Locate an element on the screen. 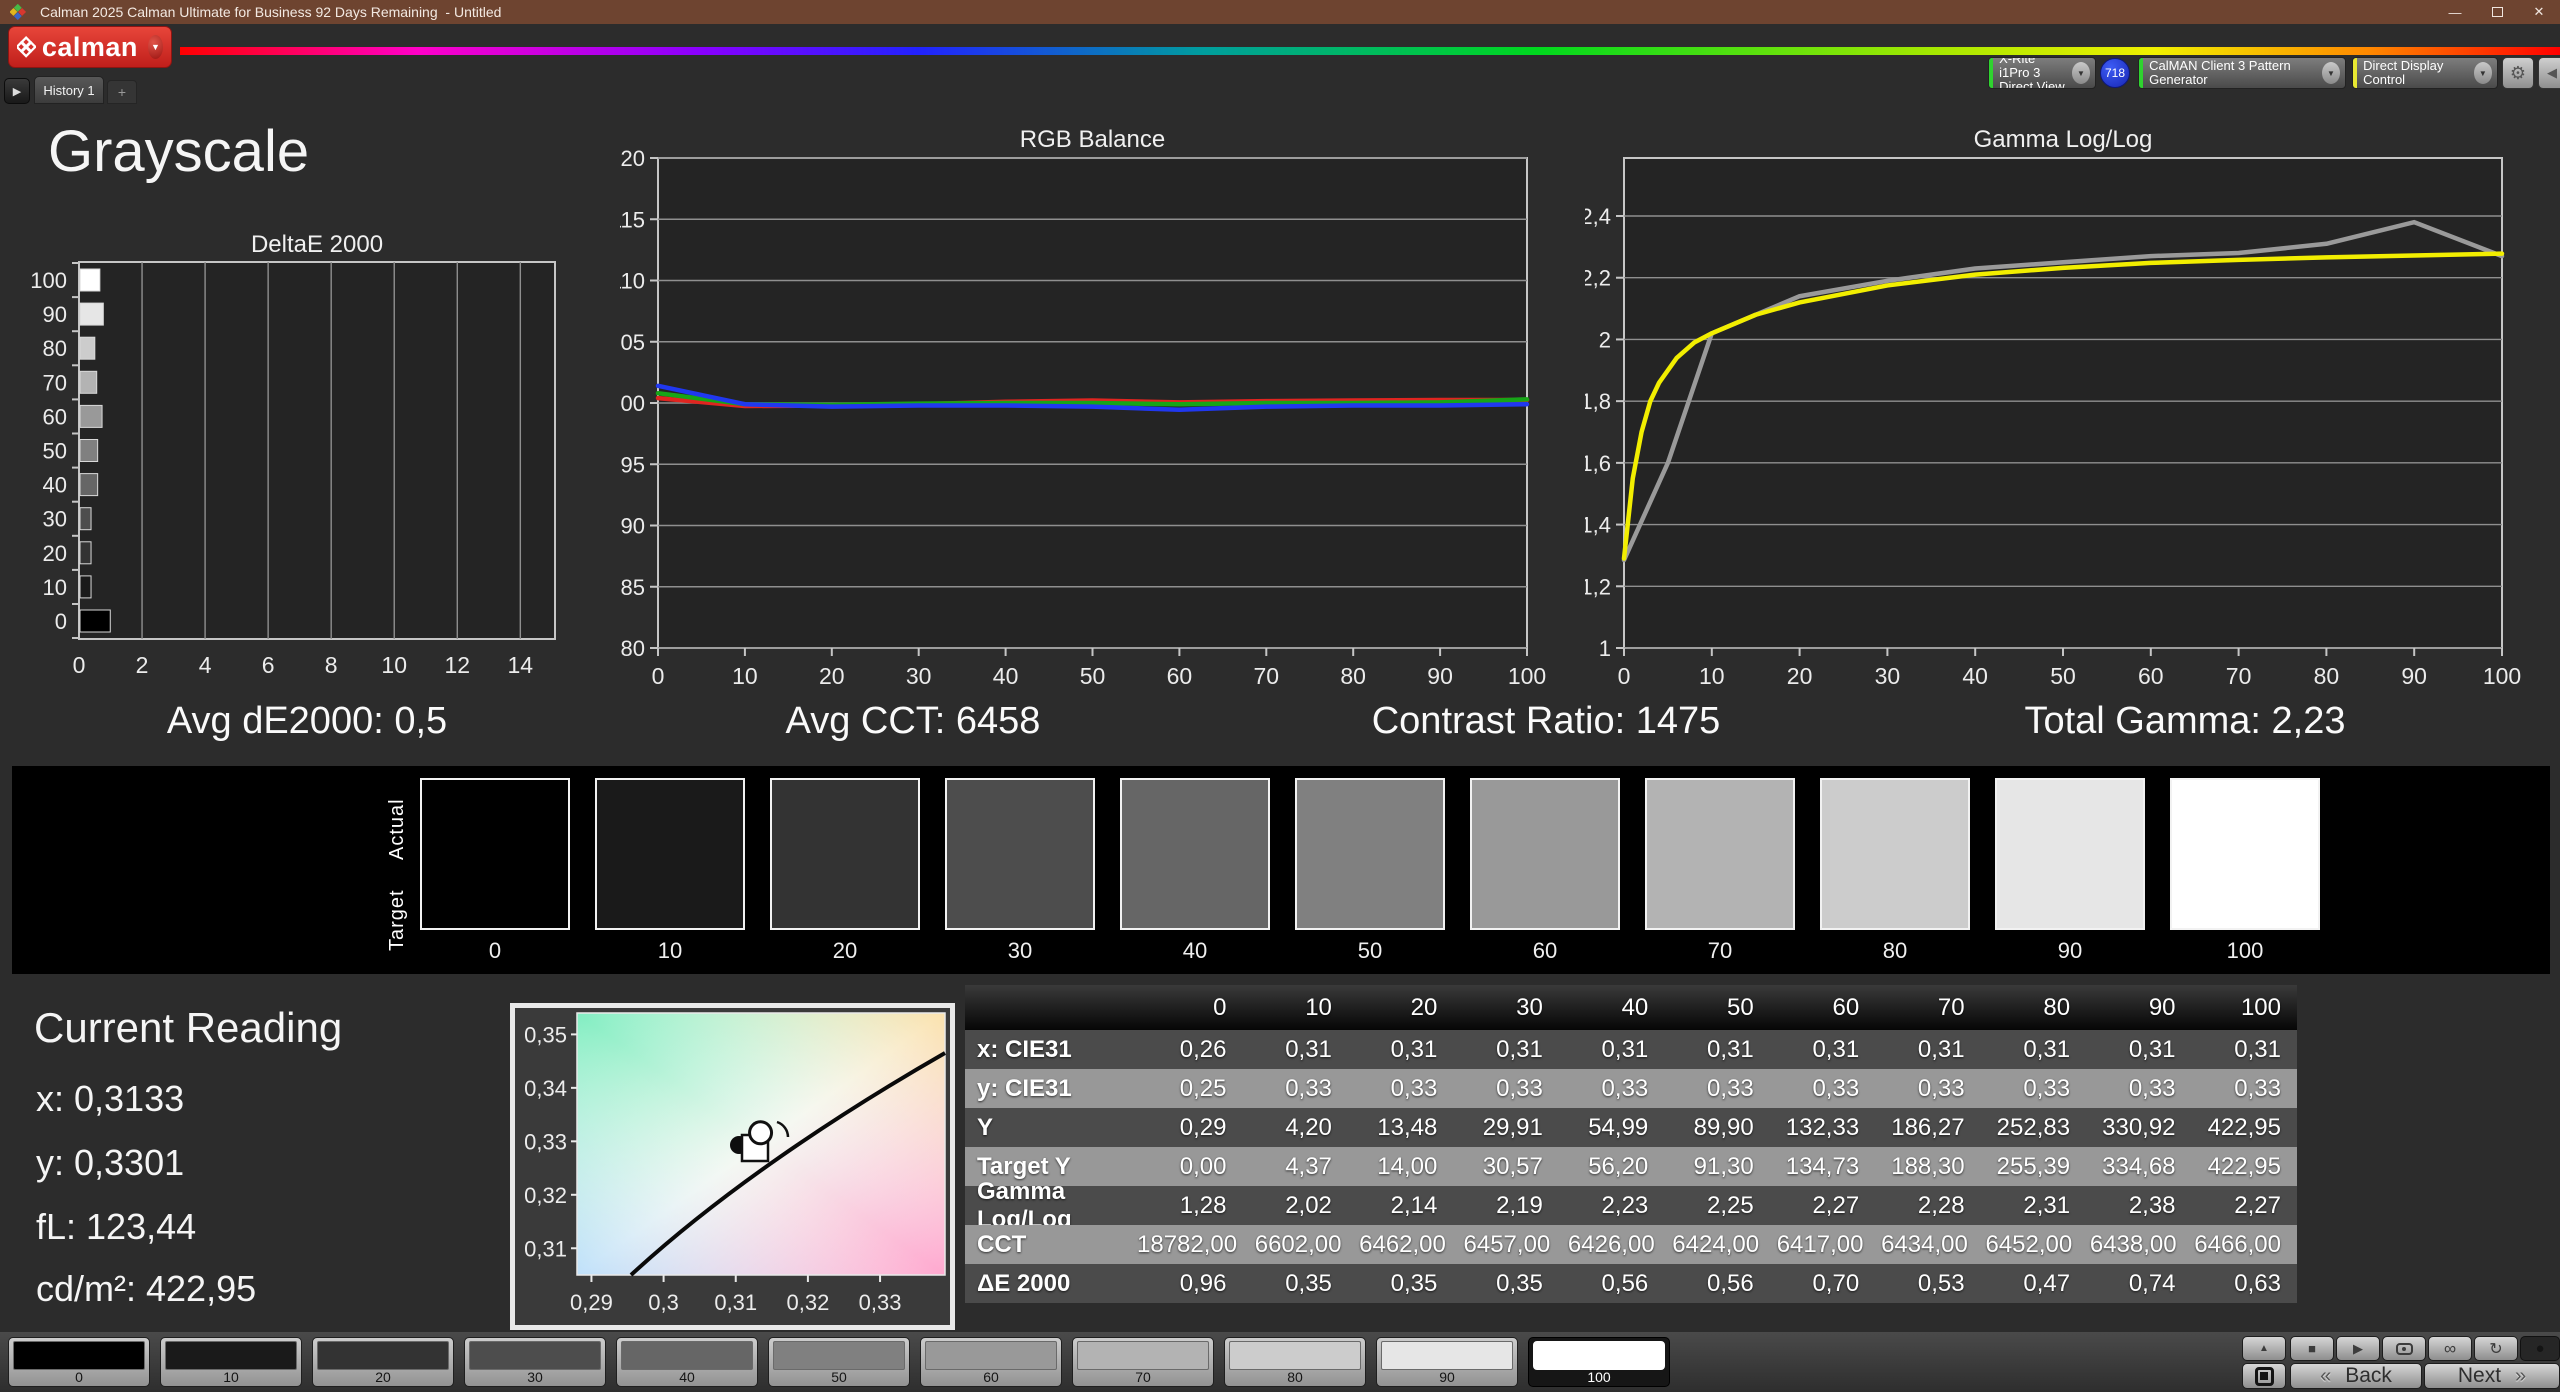 This screenshot has height=1392, width=2560. tick-label: 115 is located at coordinates (632, 219).